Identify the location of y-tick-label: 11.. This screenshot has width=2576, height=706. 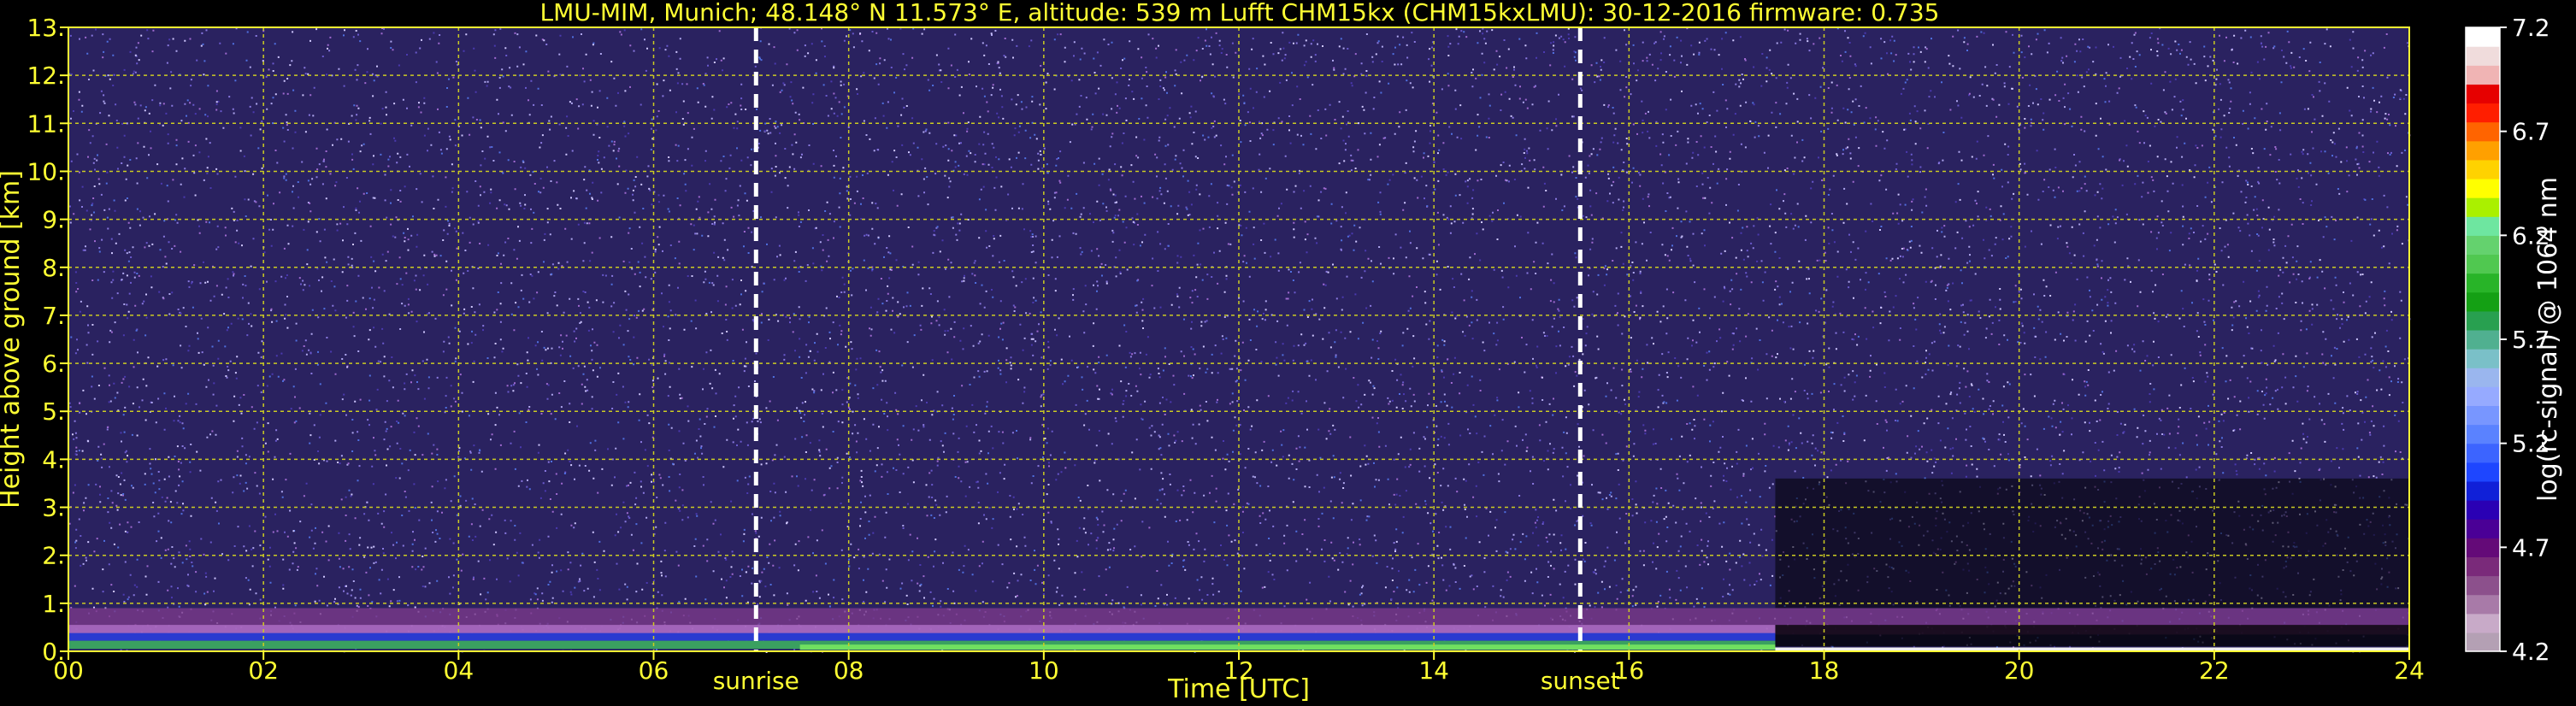
(46, 123).